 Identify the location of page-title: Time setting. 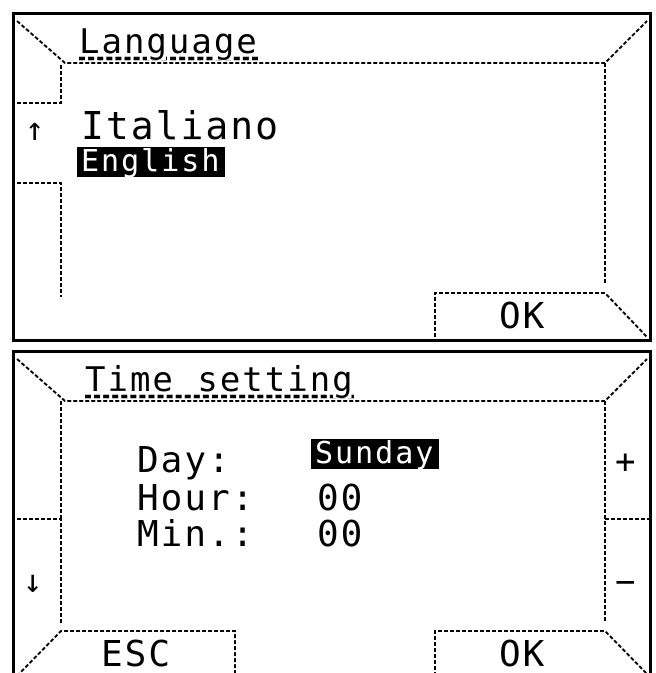
(220, 380).